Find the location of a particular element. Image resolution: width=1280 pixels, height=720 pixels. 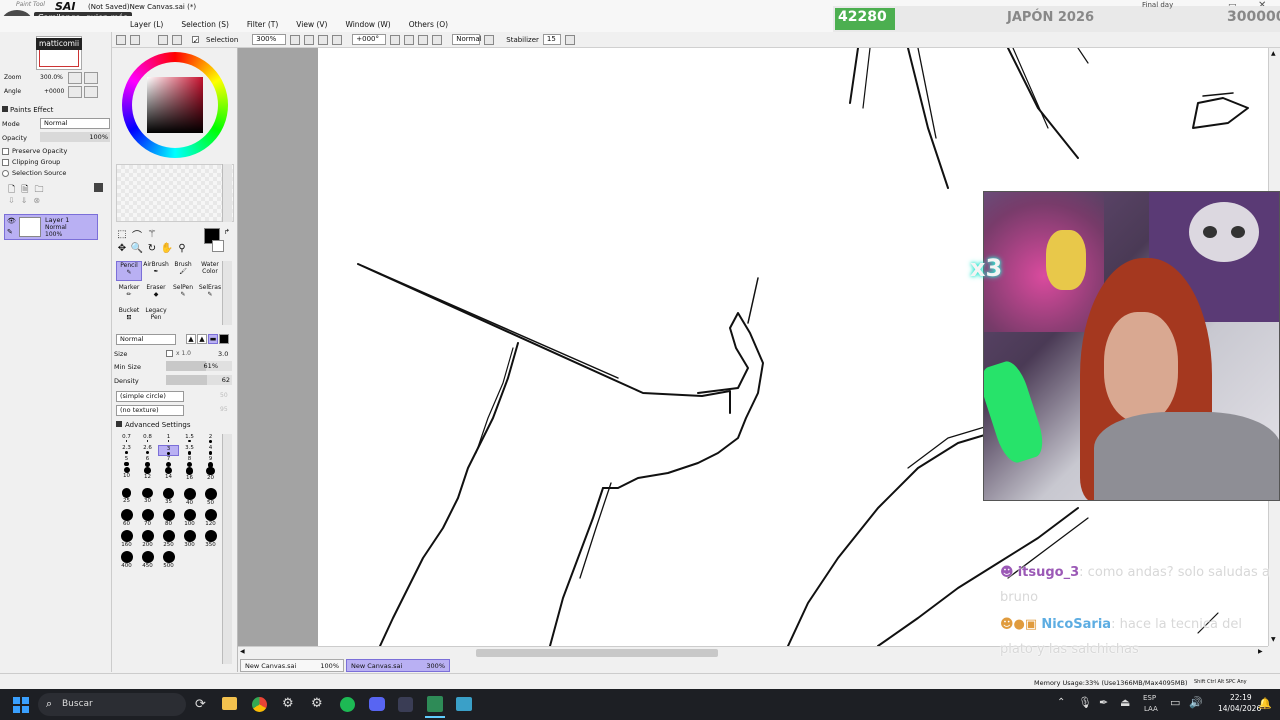

brush-size-option: 1 is located at coordinates (168, 439).